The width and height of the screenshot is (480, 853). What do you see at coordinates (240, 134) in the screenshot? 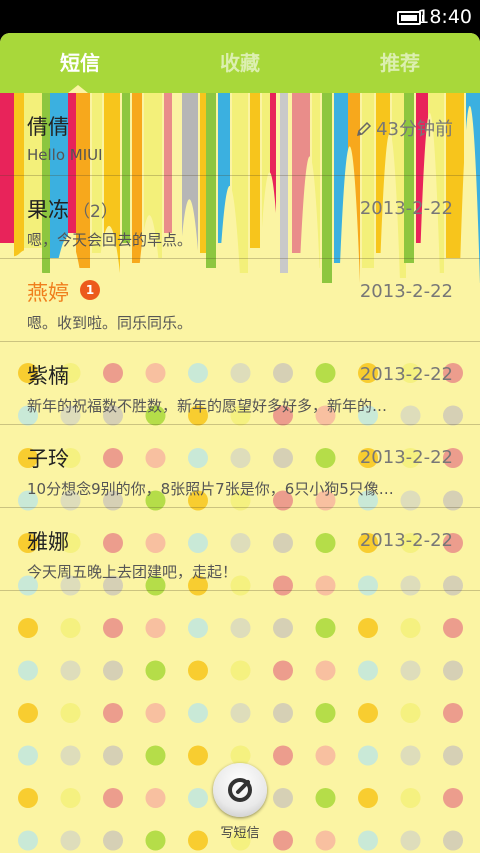
I see `conversation-row: 倩倩 43分钟前 Hello MIUI` at bounding box center [240, 134].